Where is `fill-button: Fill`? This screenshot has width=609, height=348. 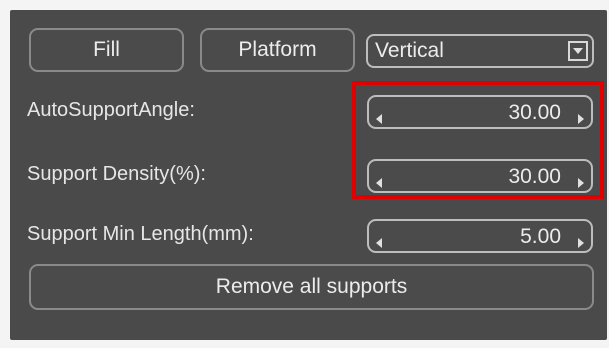 fill-button: Fill is located at coordinates (106, 50).